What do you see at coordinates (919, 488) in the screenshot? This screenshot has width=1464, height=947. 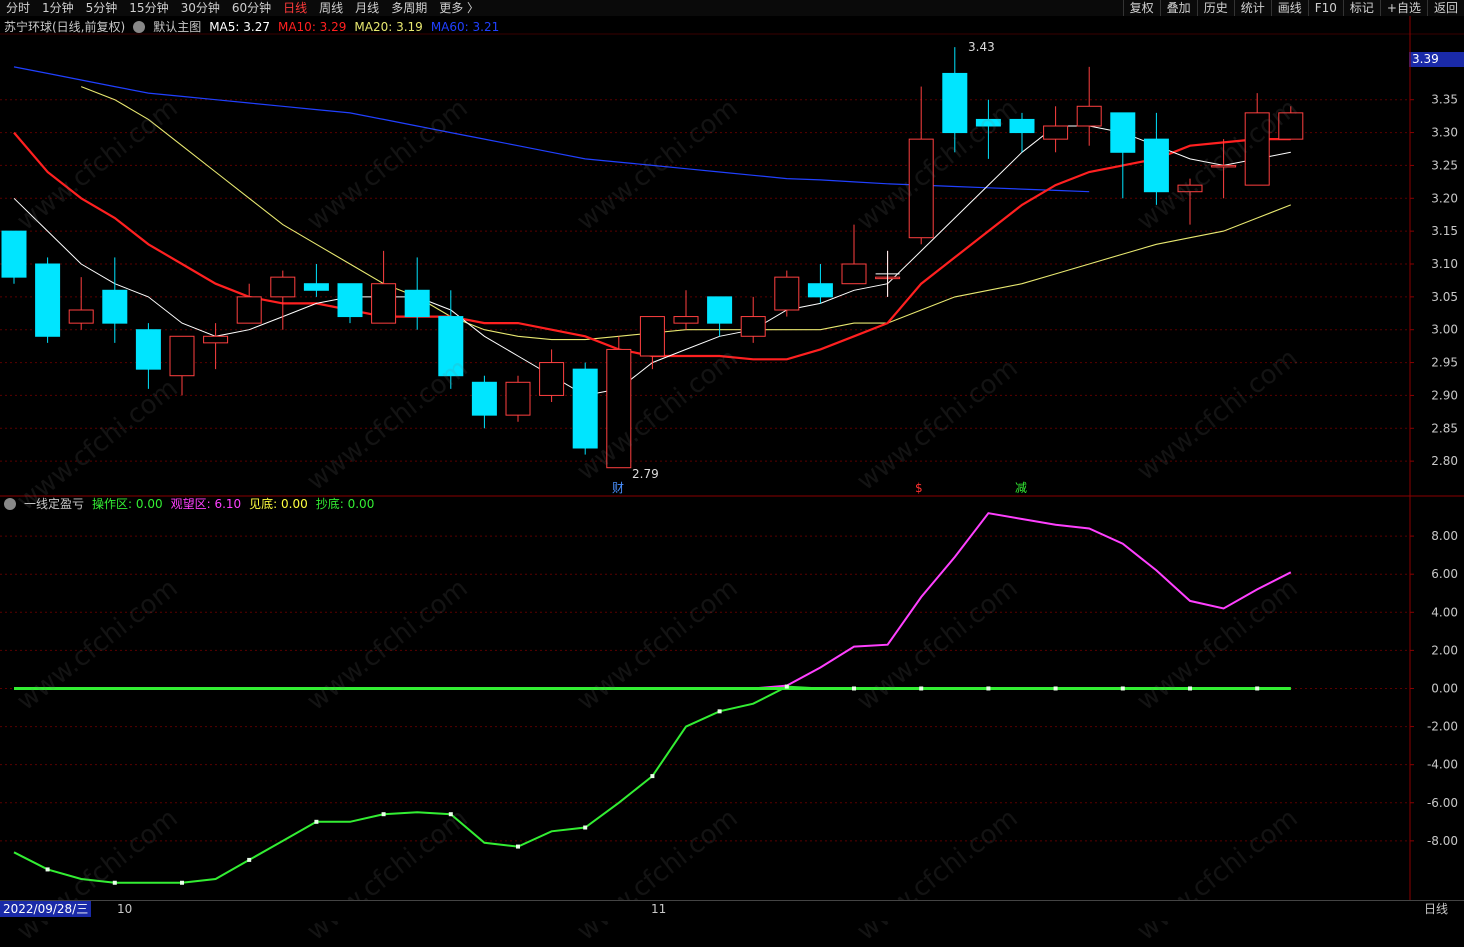 I see `dollar-marker: $` at bounding box center [919, 488].